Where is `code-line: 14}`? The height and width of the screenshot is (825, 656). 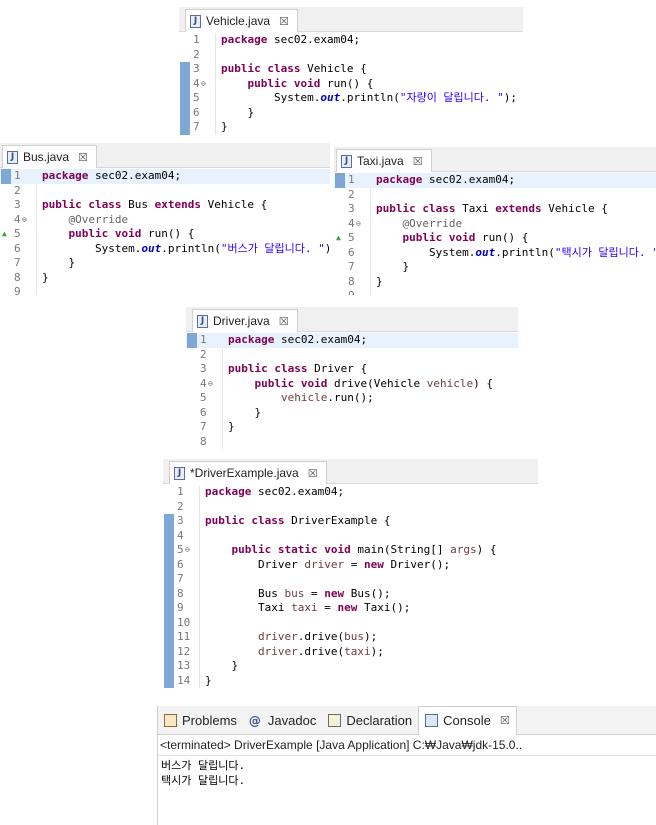
code-line: 14} is located at coordinates (350, 681).